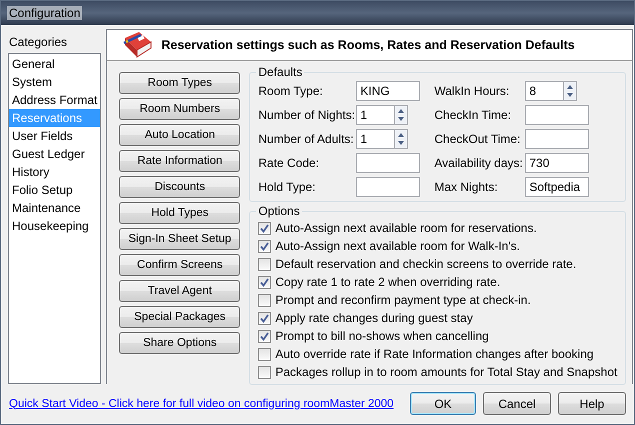 The width and height of the screenshot is (635, 425). I want to click on field-label: CheckOut Time:, so click(478, 139).